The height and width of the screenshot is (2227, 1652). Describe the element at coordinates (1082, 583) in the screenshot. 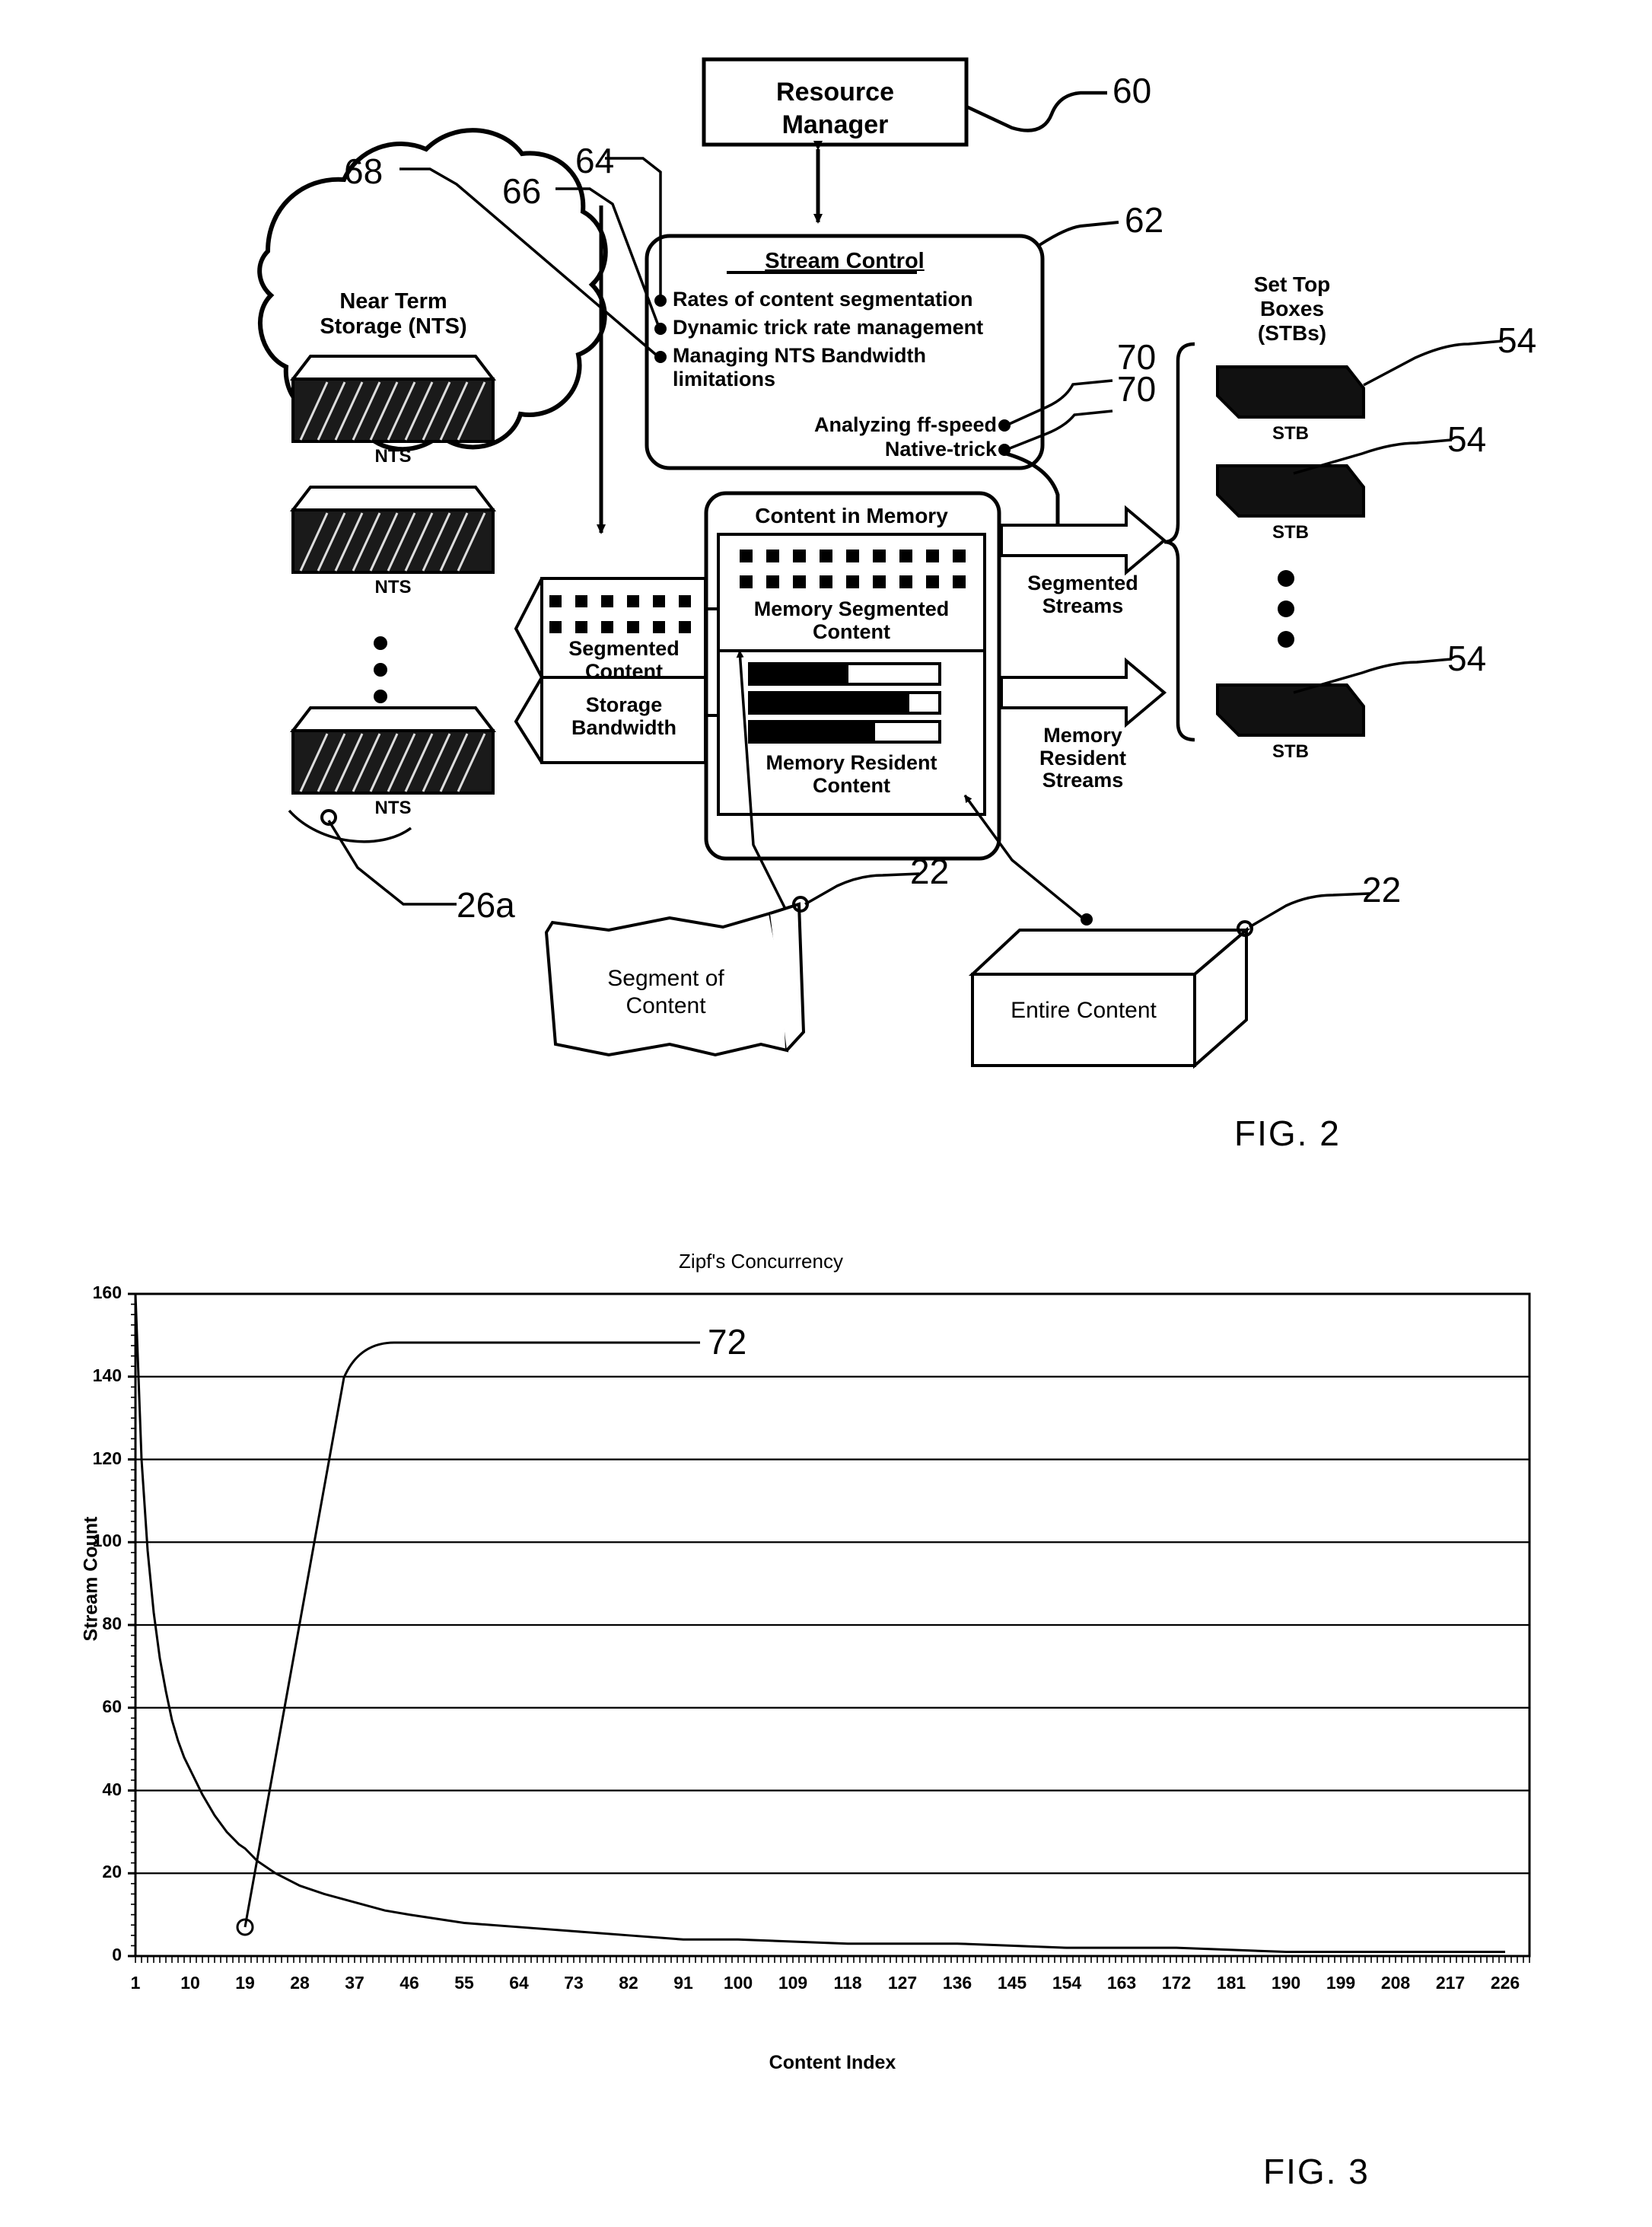

I see `segmented-streams-line1: Segmented` at that location.